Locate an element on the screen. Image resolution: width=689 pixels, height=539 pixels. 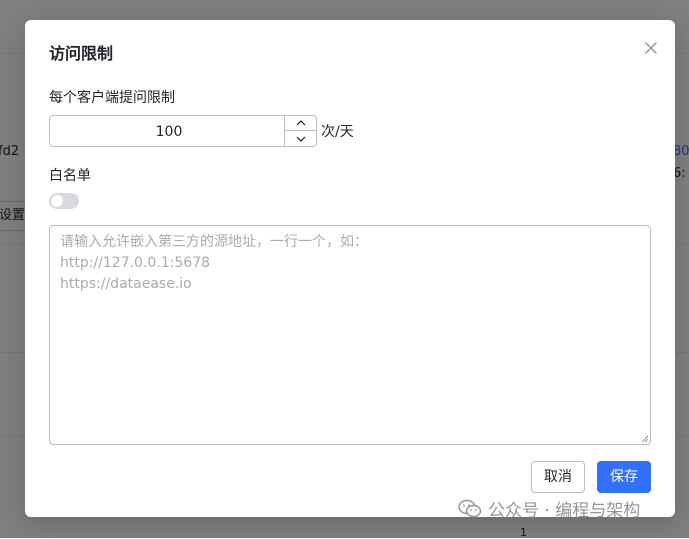
chevron-down-icon is located at coordinates (300, 139).